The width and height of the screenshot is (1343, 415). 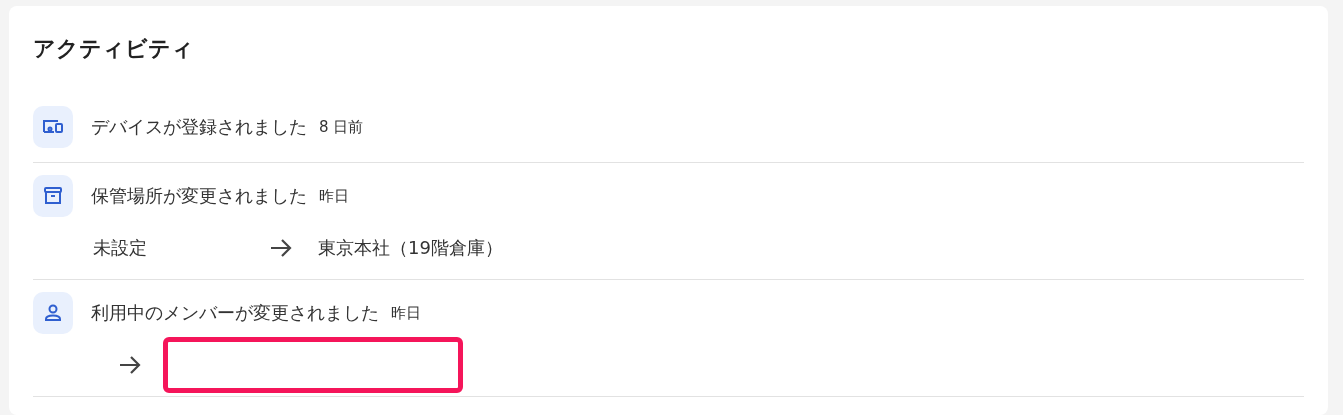 What do you see at coordinates (235, 313) in the screenshot?
I see `activity-title: 利用中のメンバーが変更されました` at bounding box center [235, 313].